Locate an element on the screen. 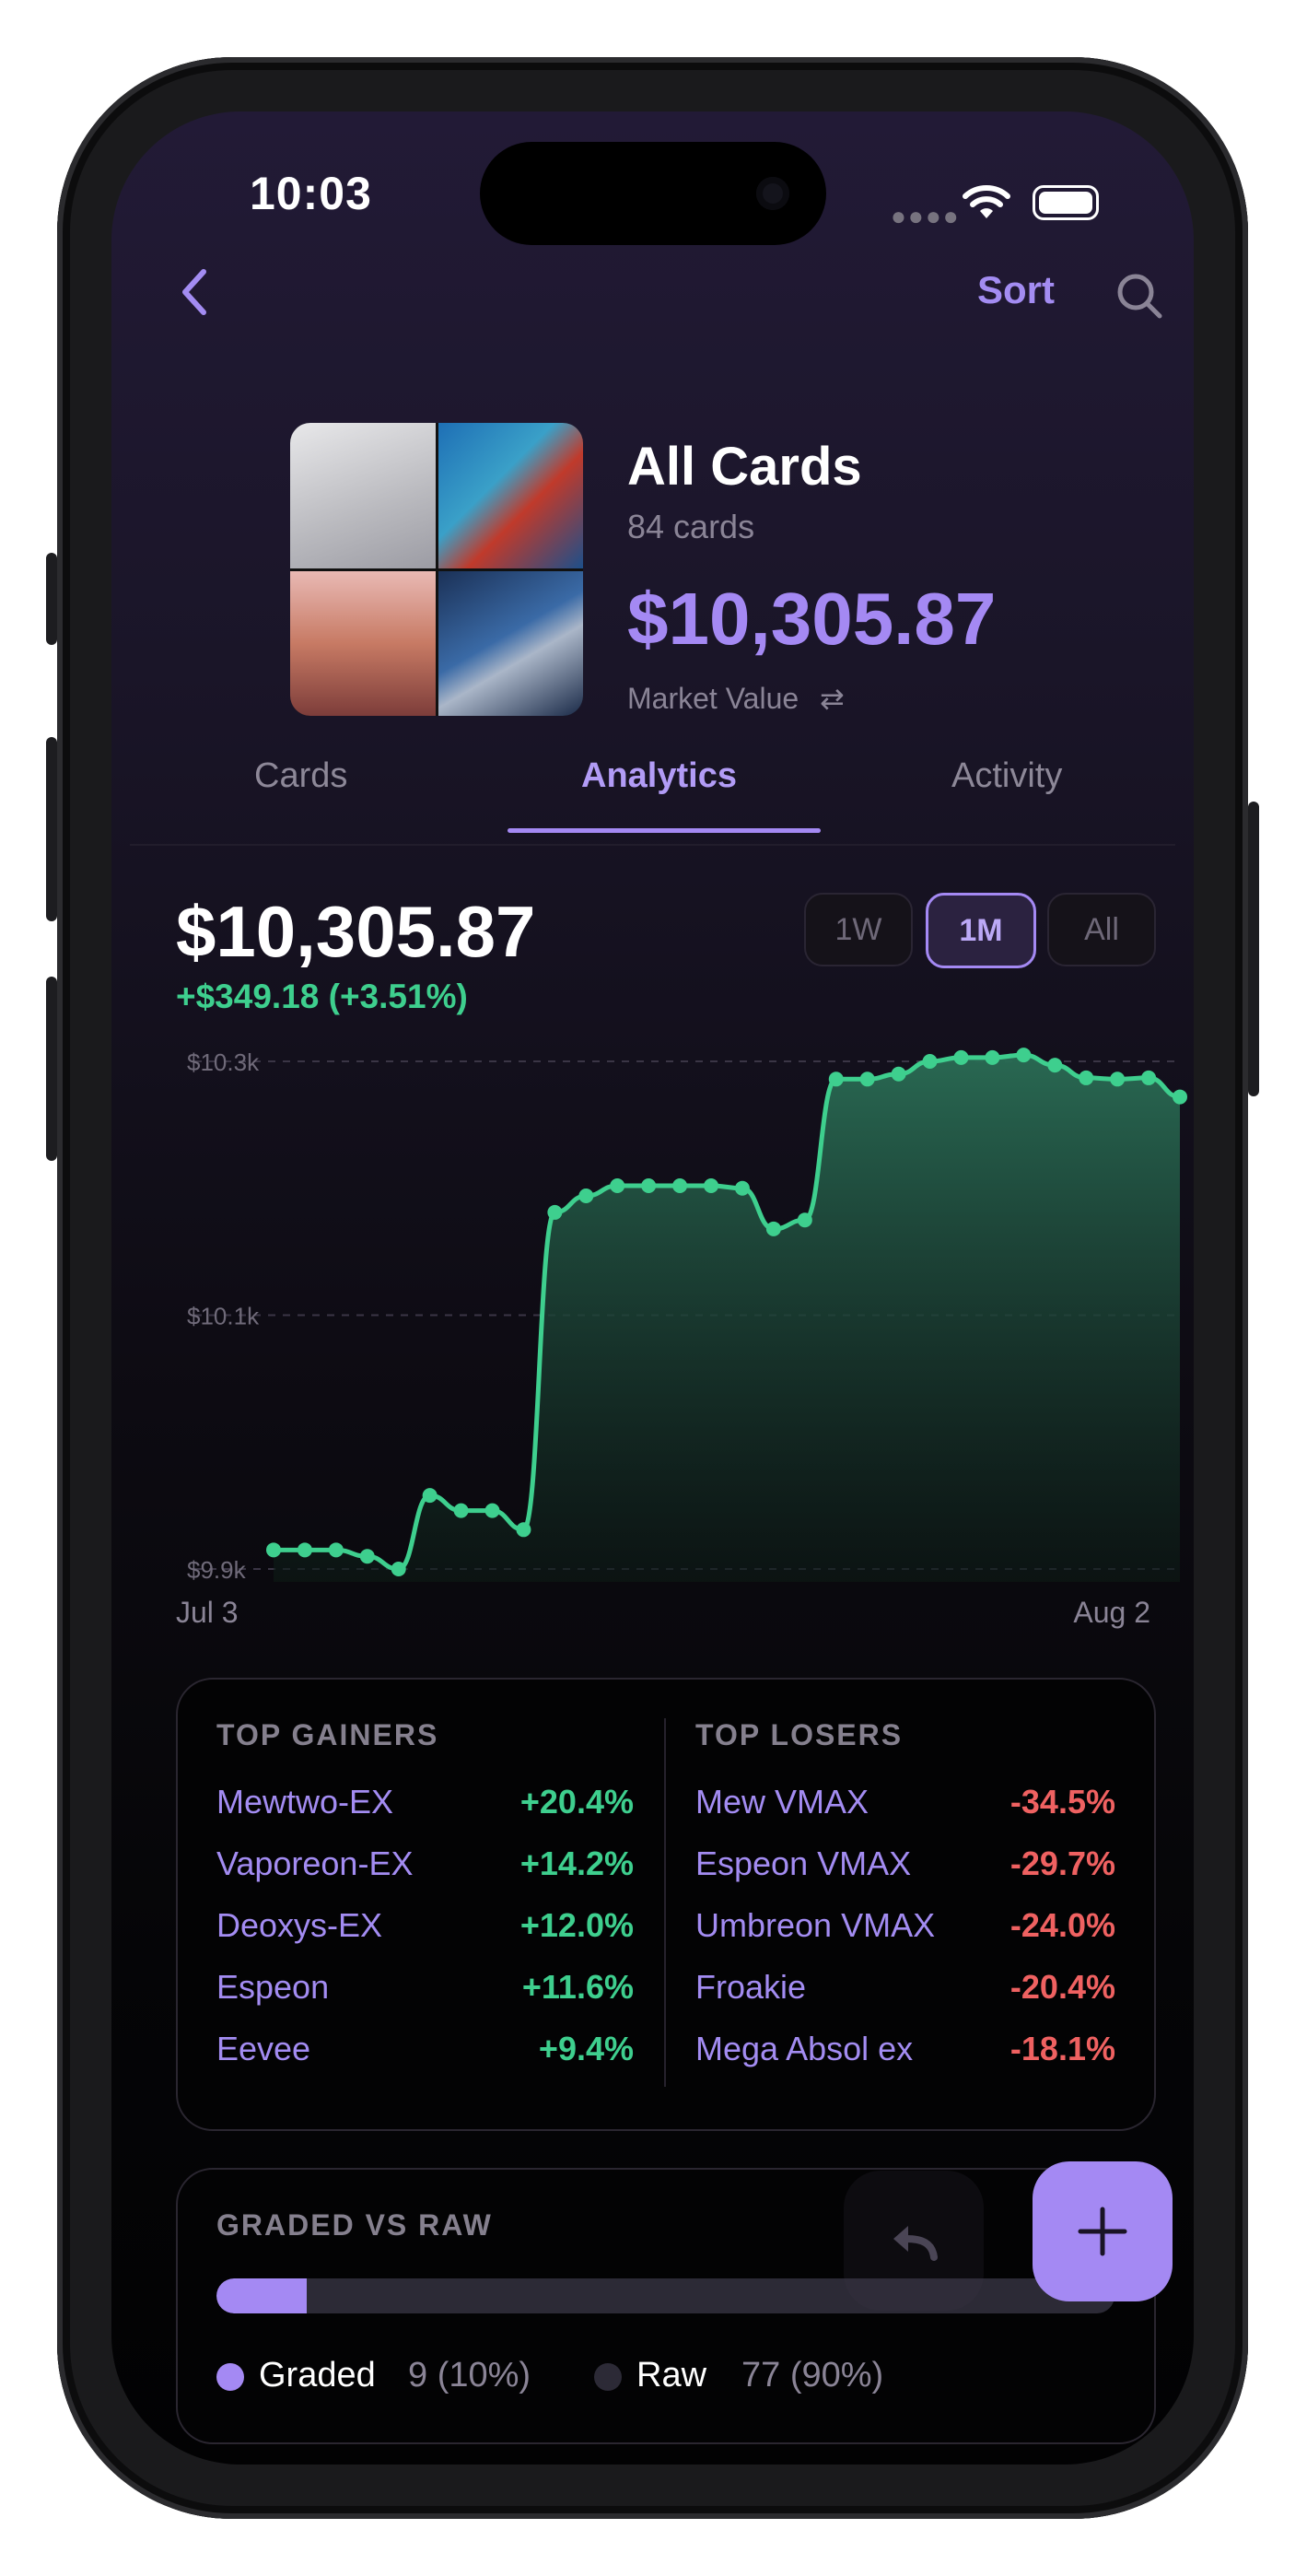 The width and height of the screenshot is (1307, 2576). loser-change: -20.4% is located at coordinates (1062, 1987).